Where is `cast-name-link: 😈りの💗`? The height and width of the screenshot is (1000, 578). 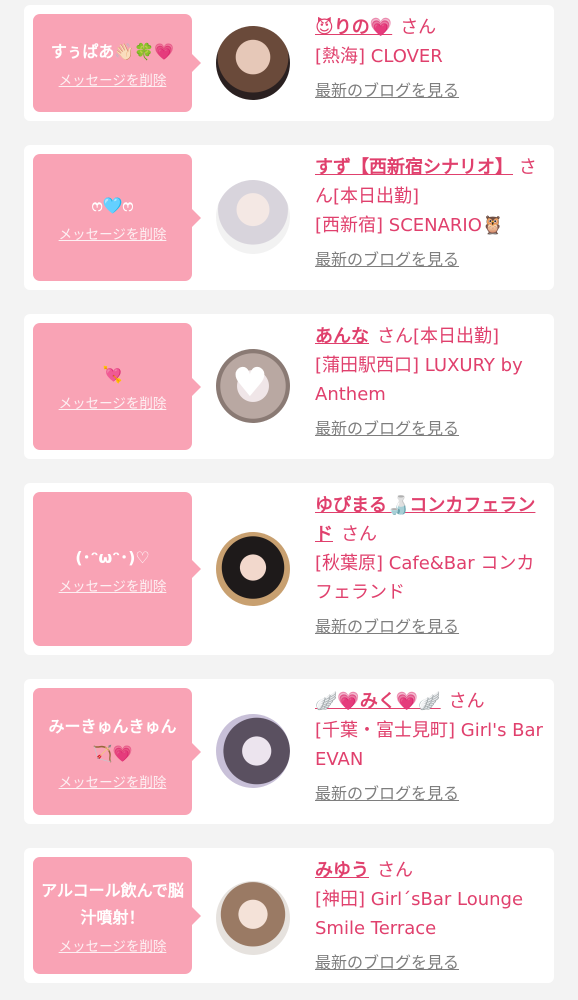
cast-name-link: 😈りの💗 is located at coordinates (353, 27).